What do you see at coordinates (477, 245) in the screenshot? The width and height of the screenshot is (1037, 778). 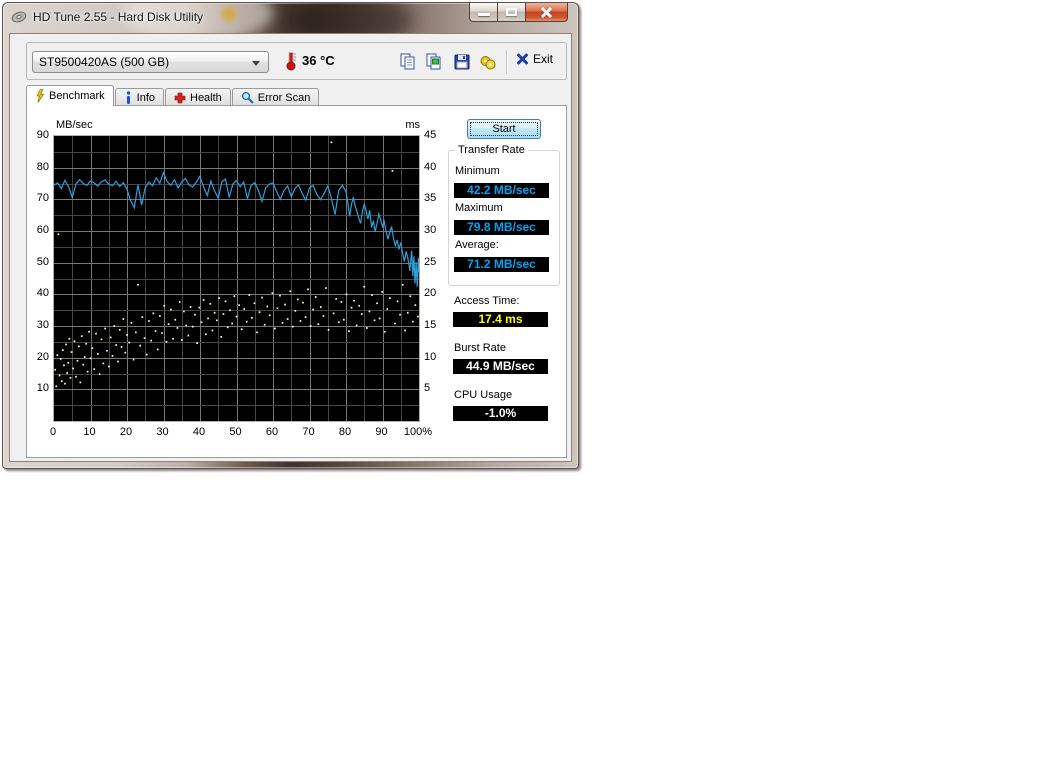 I see `average-label: Average:` at bounding box center [477, 245].